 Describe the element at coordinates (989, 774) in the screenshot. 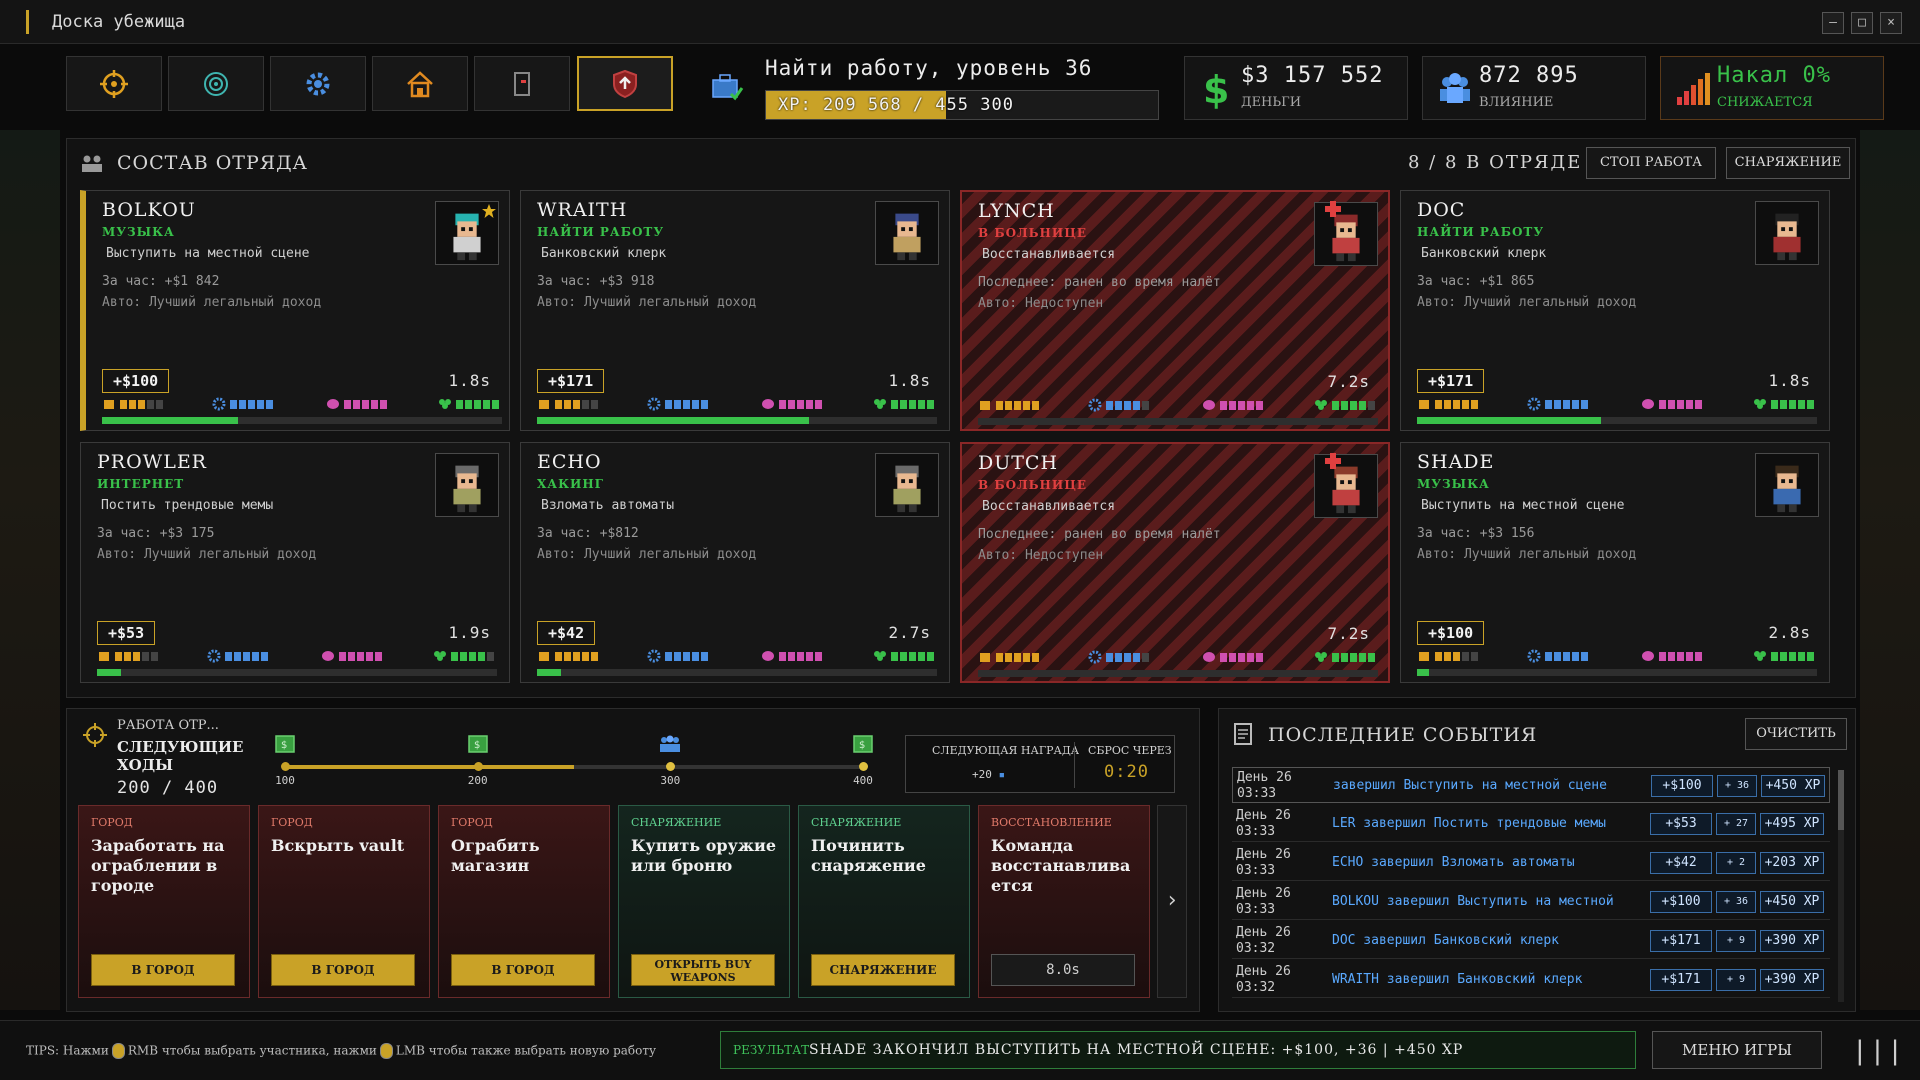

I see `reward-value: +20 ▪` at that location.